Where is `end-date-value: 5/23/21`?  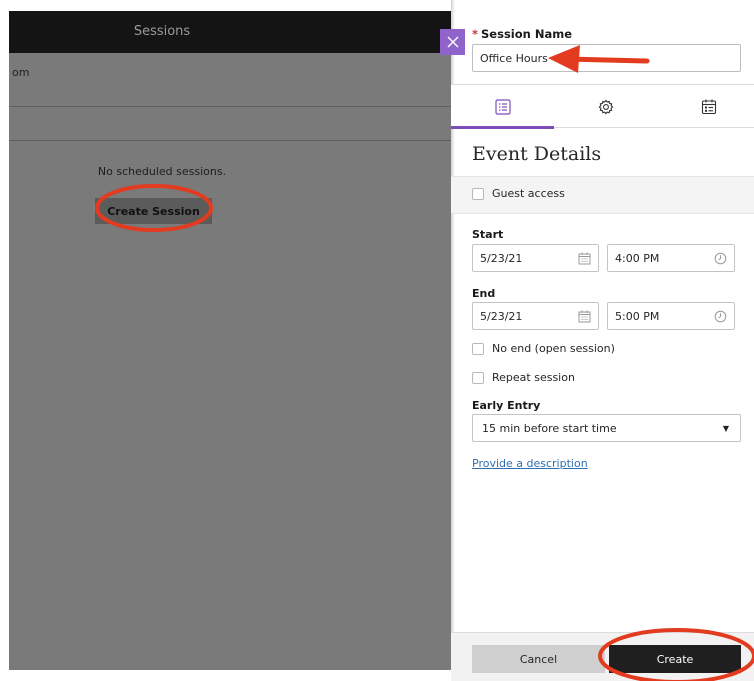
end-date-value: 5/23/21 is located at coordinates (501, 316).